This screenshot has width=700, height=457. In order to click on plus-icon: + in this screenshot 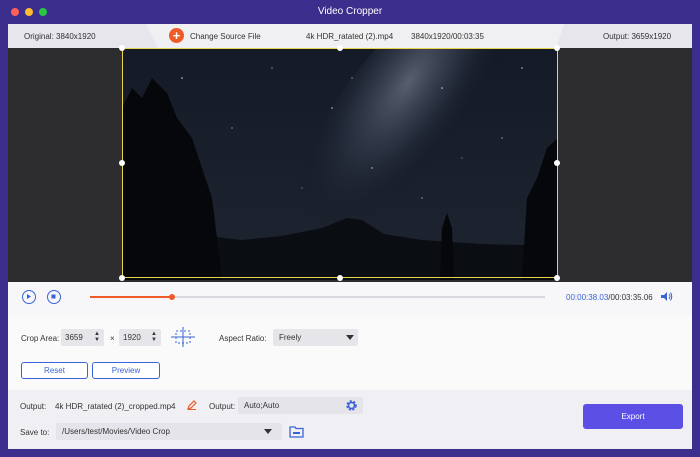, I will do `click(176, 35)`.